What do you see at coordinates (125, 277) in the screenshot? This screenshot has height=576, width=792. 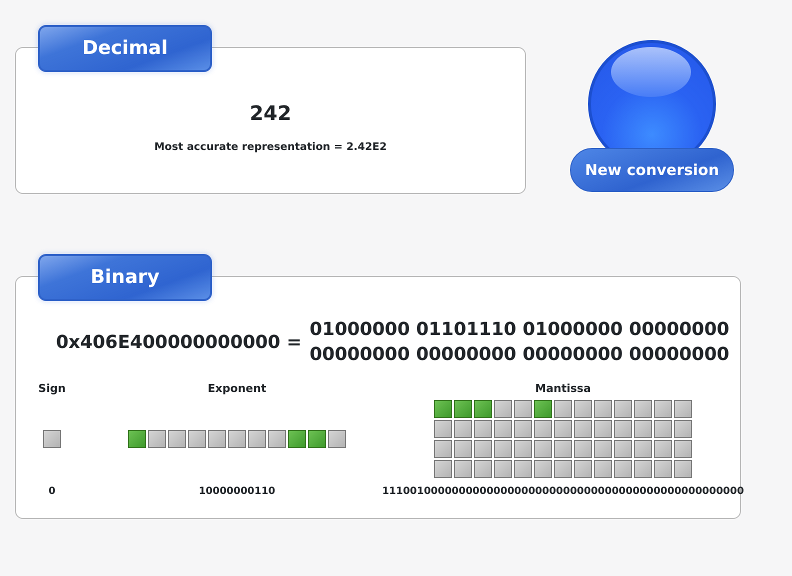 I see `binary-tab-header: Binary` at bounding box center [125, 277].